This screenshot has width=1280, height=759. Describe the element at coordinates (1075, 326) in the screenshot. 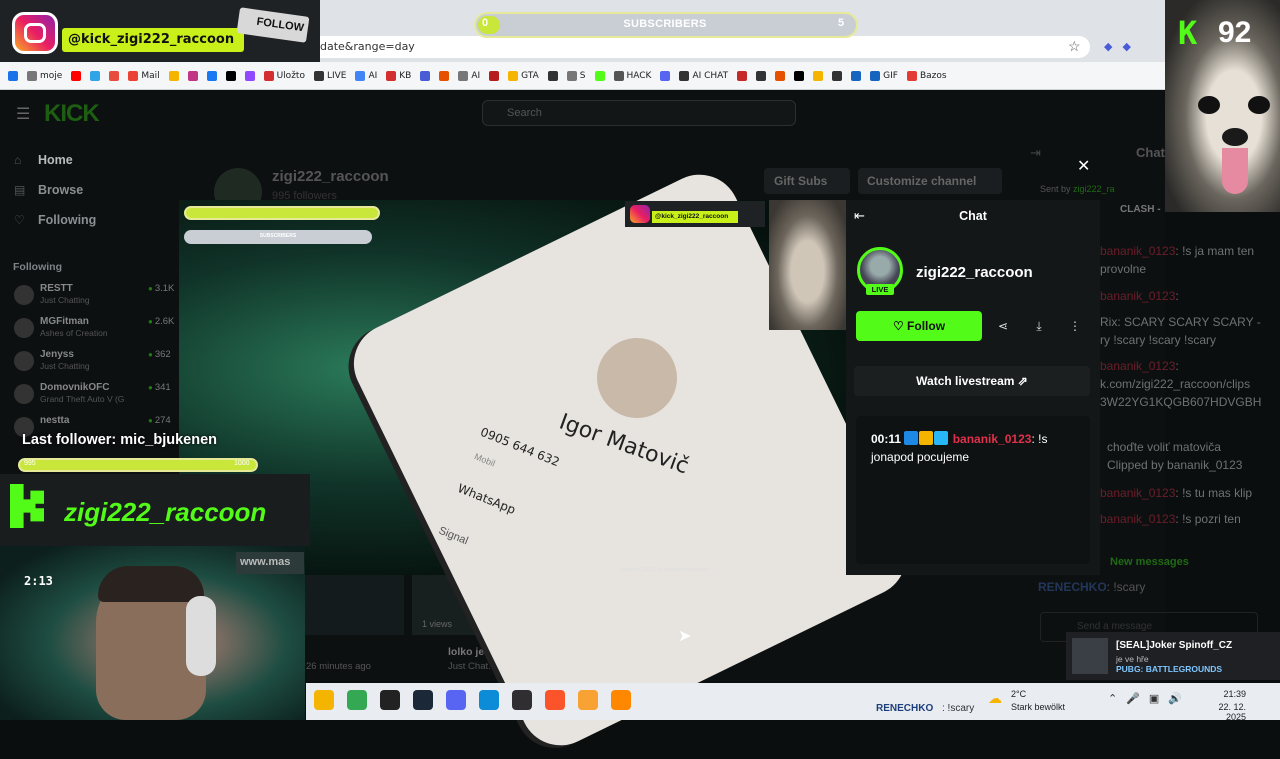

I see `more-options-icon: ⋮` at that location.